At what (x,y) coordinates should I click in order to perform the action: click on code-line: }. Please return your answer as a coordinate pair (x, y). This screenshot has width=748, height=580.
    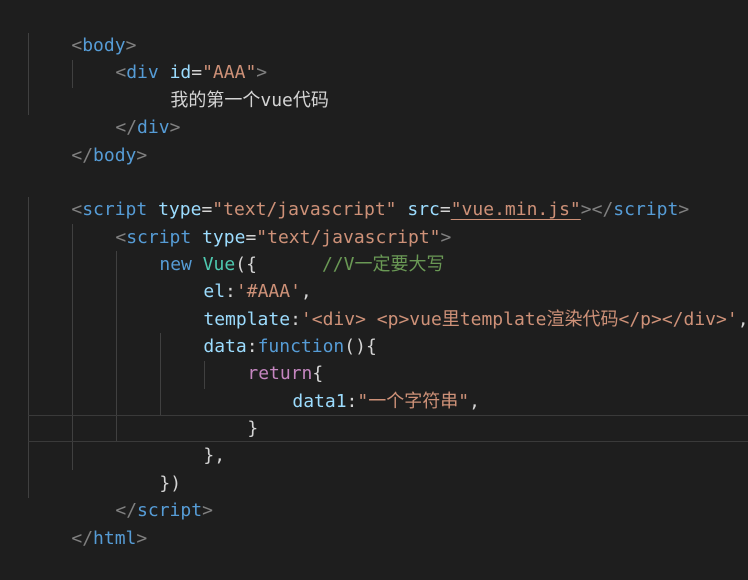
    Looking at the image, I should click on (231, 413).